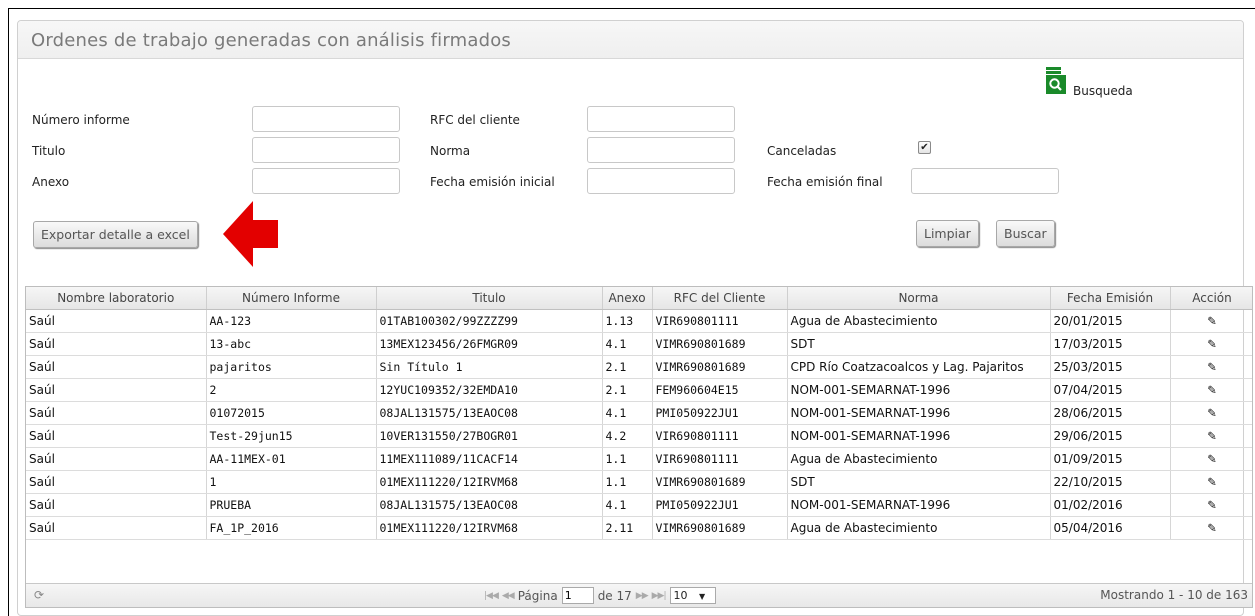 The height and width of the screenshot is (616, 1255). What do you see at coordinates (291, 505) in the screenshot?
I see `table-cell: PRUEBA` at bounding box center [291, 505].